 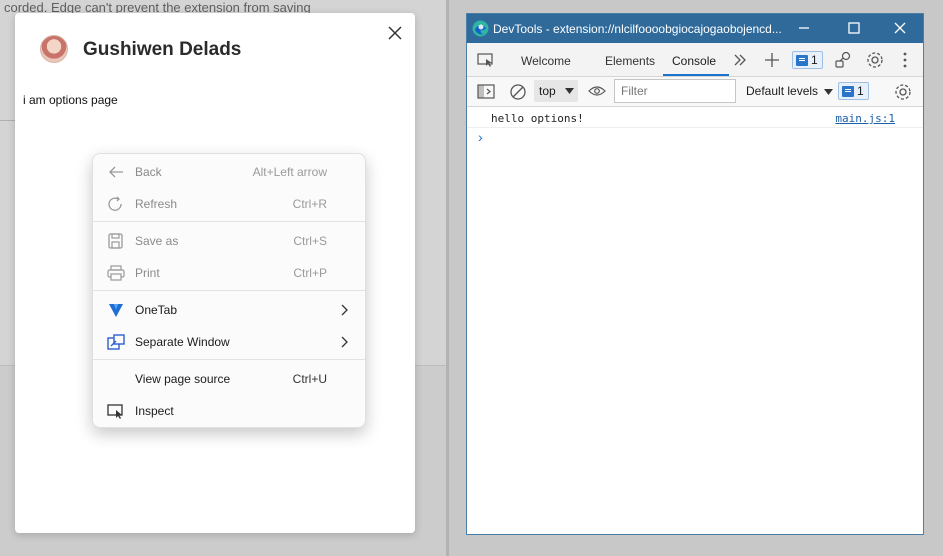 What do you see at coordinates (772, 60) in the screenshot?
I see `add-tab-icon` at bounding box center [772, 60].